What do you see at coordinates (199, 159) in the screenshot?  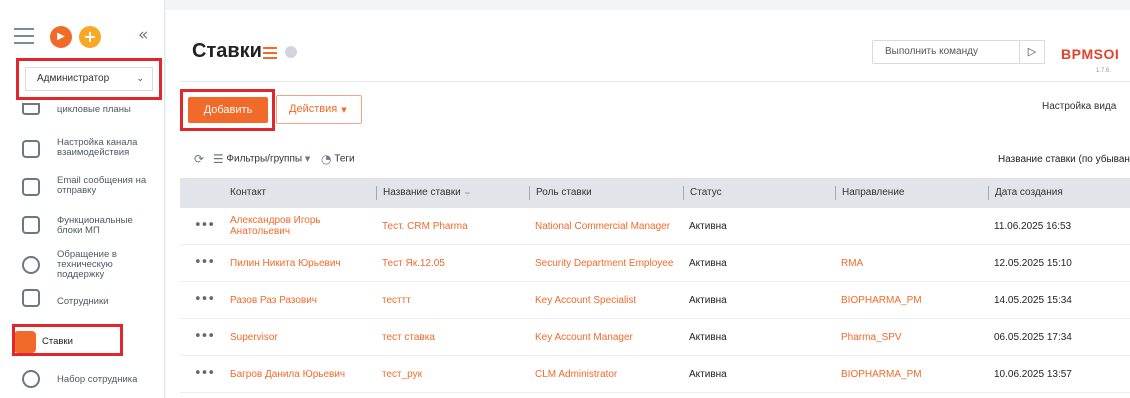 I see `refresh-icon: ⟳` at bounding box center [199, 159].